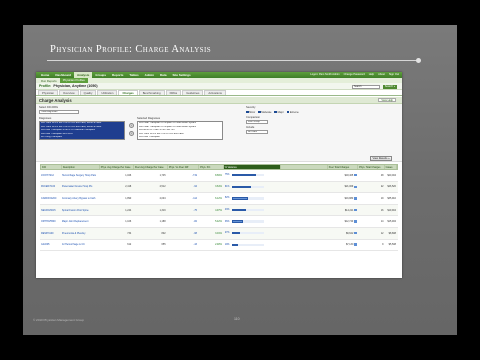  Describe the element at coordinates (394, 74) in the screenshot. I see `user-link-sign-out: Sign Out` at that location.